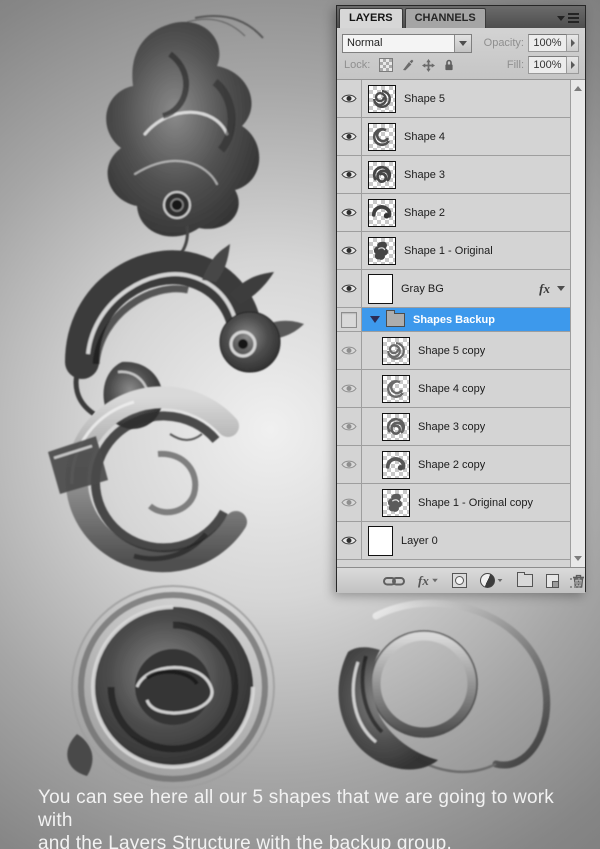  What do you see at coordinates (561, 288) in the screenshot?
I see `effects-collapse-chevron-icon` at bounding box center [561, 288].